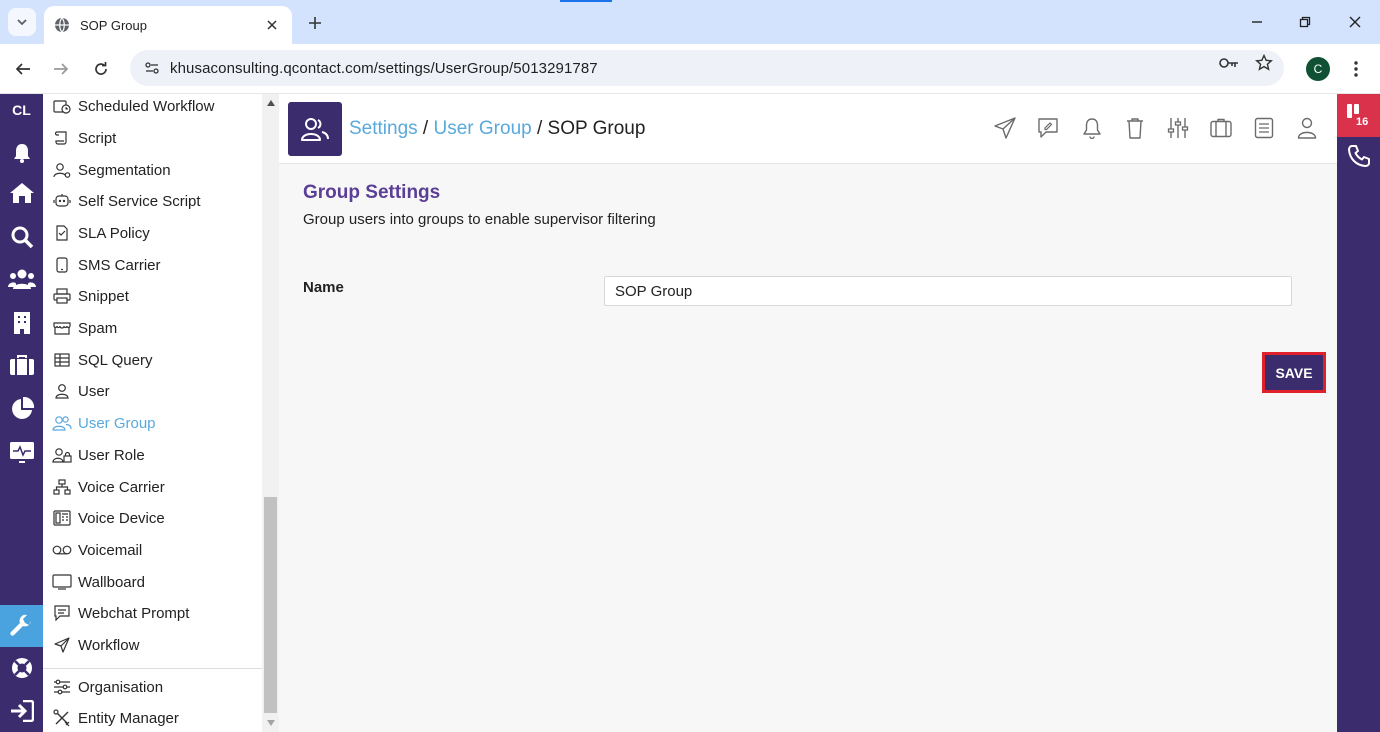  What do you see at coordinates (113, 25) in the screenshot?
I see `tab-title: SOP Group` at bounding box center [113, 25].